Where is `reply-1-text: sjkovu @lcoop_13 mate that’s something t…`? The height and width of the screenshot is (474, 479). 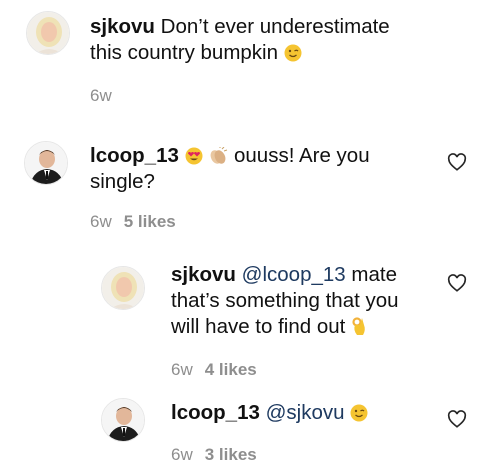 reply-1-text: sjkovu @lcoop_13 mate that’s something t… is located at coordinates (296, 301).